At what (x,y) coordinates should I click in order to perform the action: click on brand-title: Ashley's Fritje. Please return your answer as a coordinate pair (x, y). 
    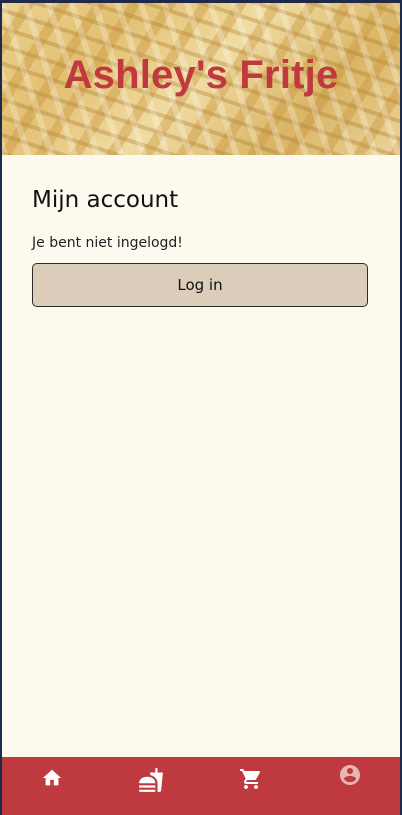
    Looking at the image, I should click on (201, 75).